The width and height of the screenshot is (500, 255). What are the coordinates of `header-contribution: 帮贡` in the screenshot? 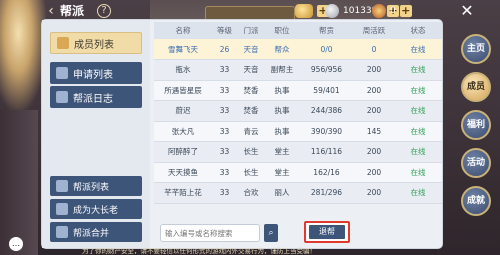 It's located at (326, 30).